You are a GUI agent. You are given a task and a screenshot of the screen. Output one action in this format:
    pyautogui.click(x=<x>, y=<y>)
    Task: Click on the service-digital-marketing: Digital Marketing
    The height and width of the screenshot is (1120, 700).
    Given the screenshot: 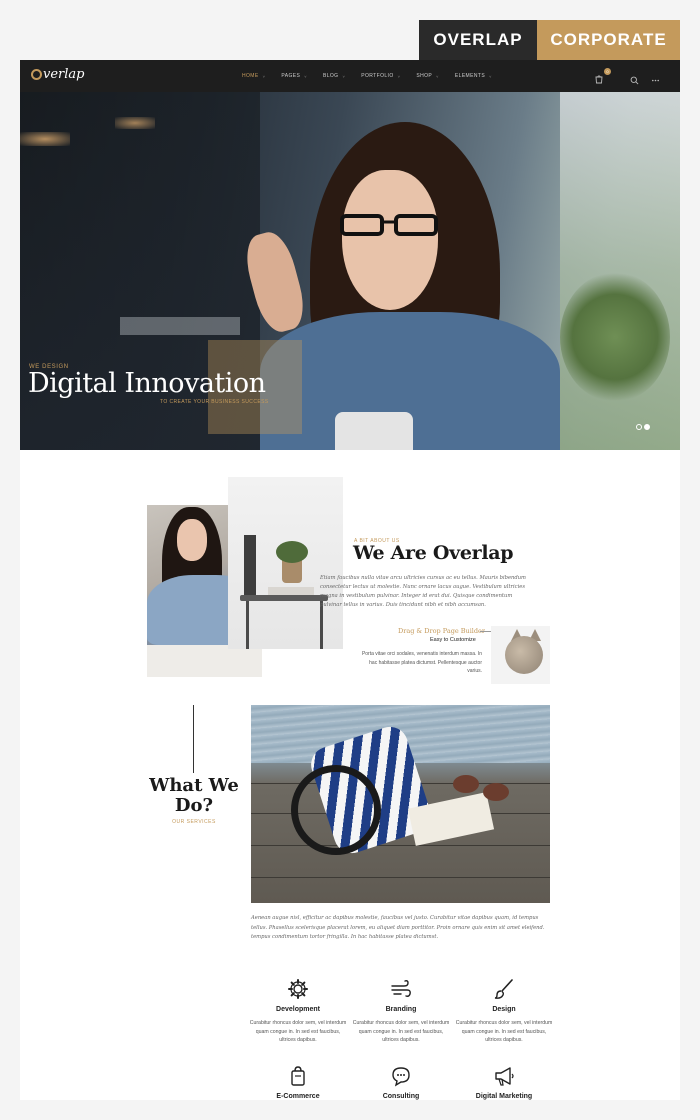 What is the action you would take?
    pyautogui.click(x=504, y=1082)
    